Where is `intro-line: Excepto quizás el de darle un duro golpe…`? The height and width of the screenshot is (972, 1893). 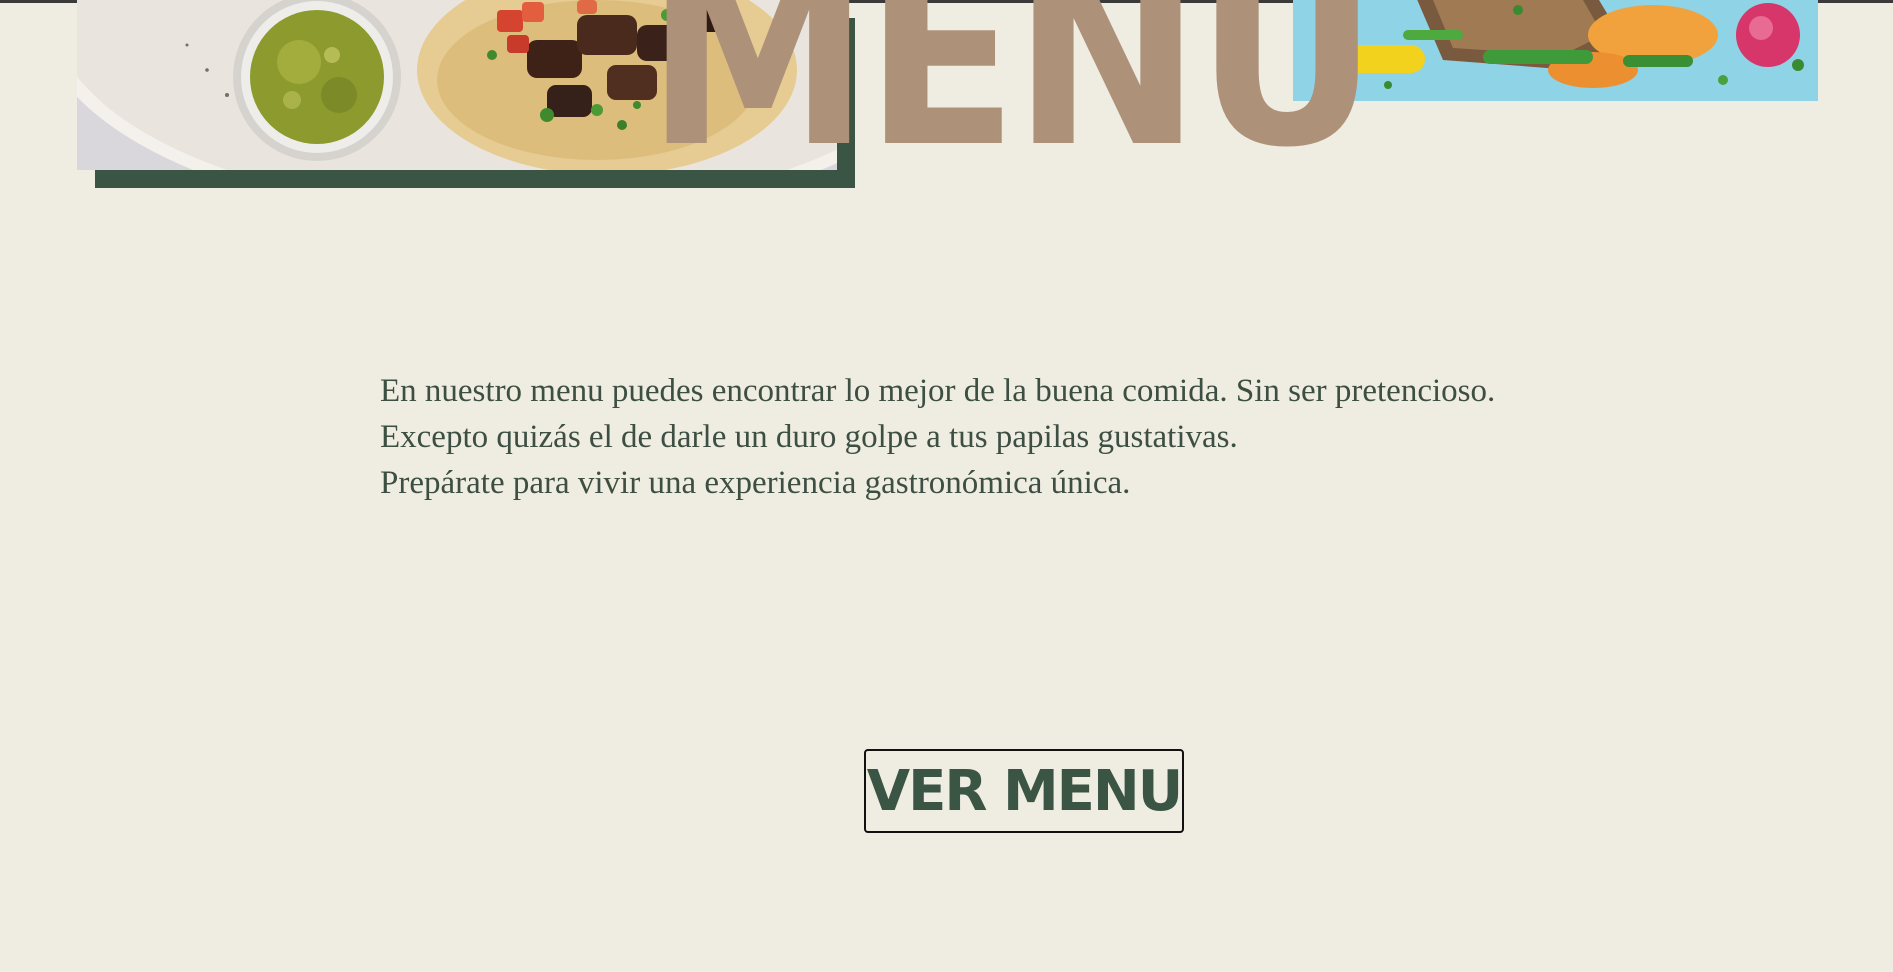
intro-line: Excepto quizás el de darle un duro golpe… is located at coordinates (809, 437).